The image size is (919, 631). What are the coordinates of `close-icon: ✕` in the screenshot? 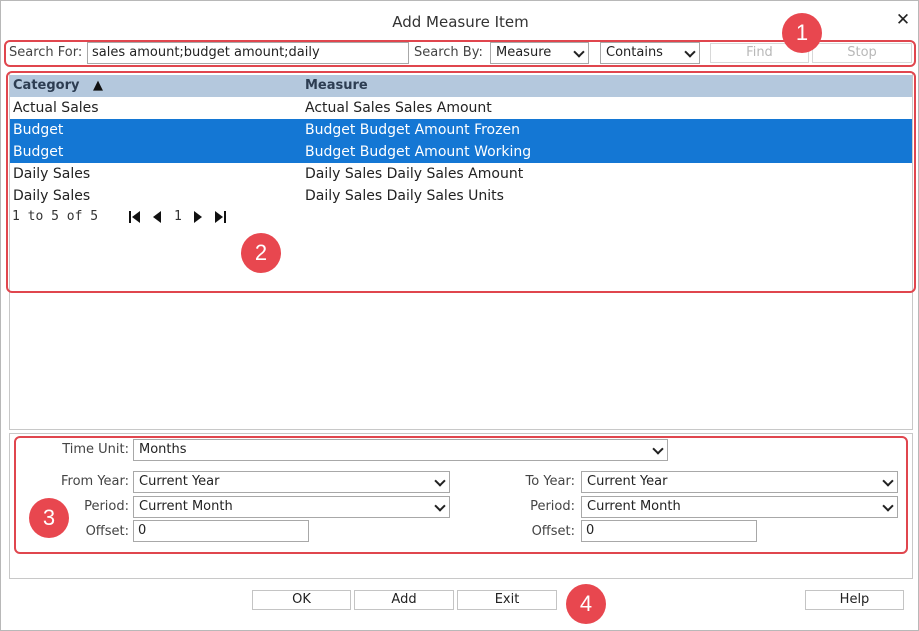 It's located at (903, 20).